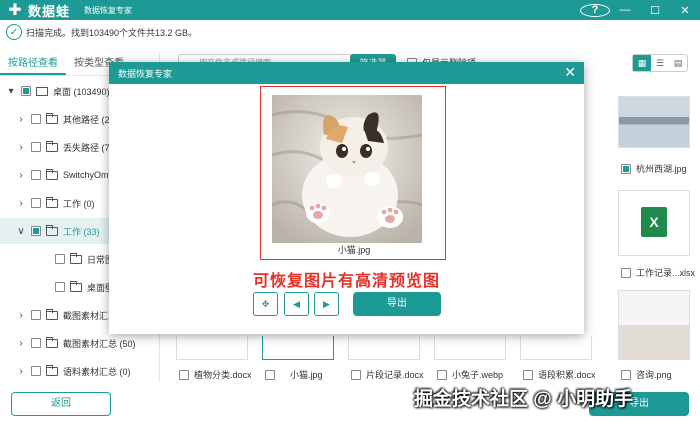 The height and width of the screenshot is (422, 700). I want to click on detail-view-icon: ▤, so click(678, 63).